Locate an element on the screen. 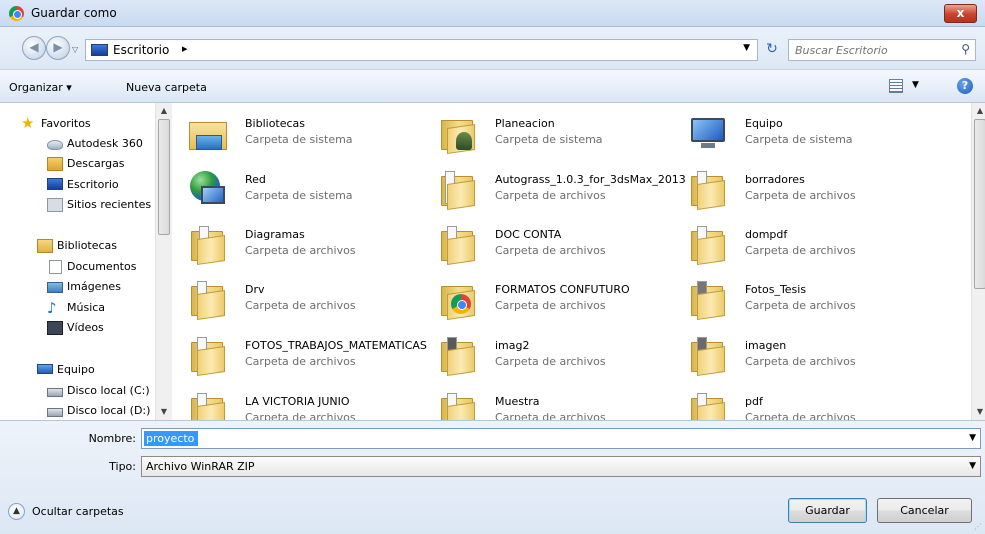  sidebar-item-label: Imágenes is located at coordinates (94, 286).